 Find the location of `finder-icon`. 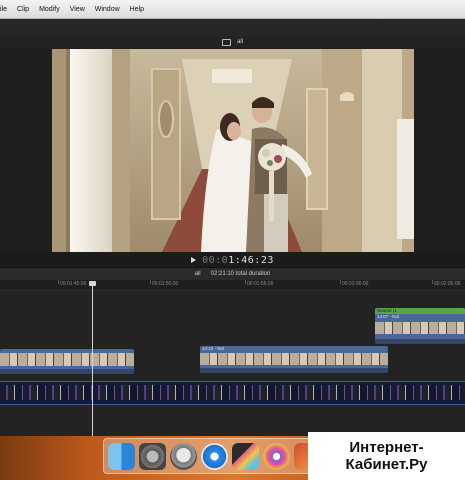

finder-icon is located at coordinates (121, 456).